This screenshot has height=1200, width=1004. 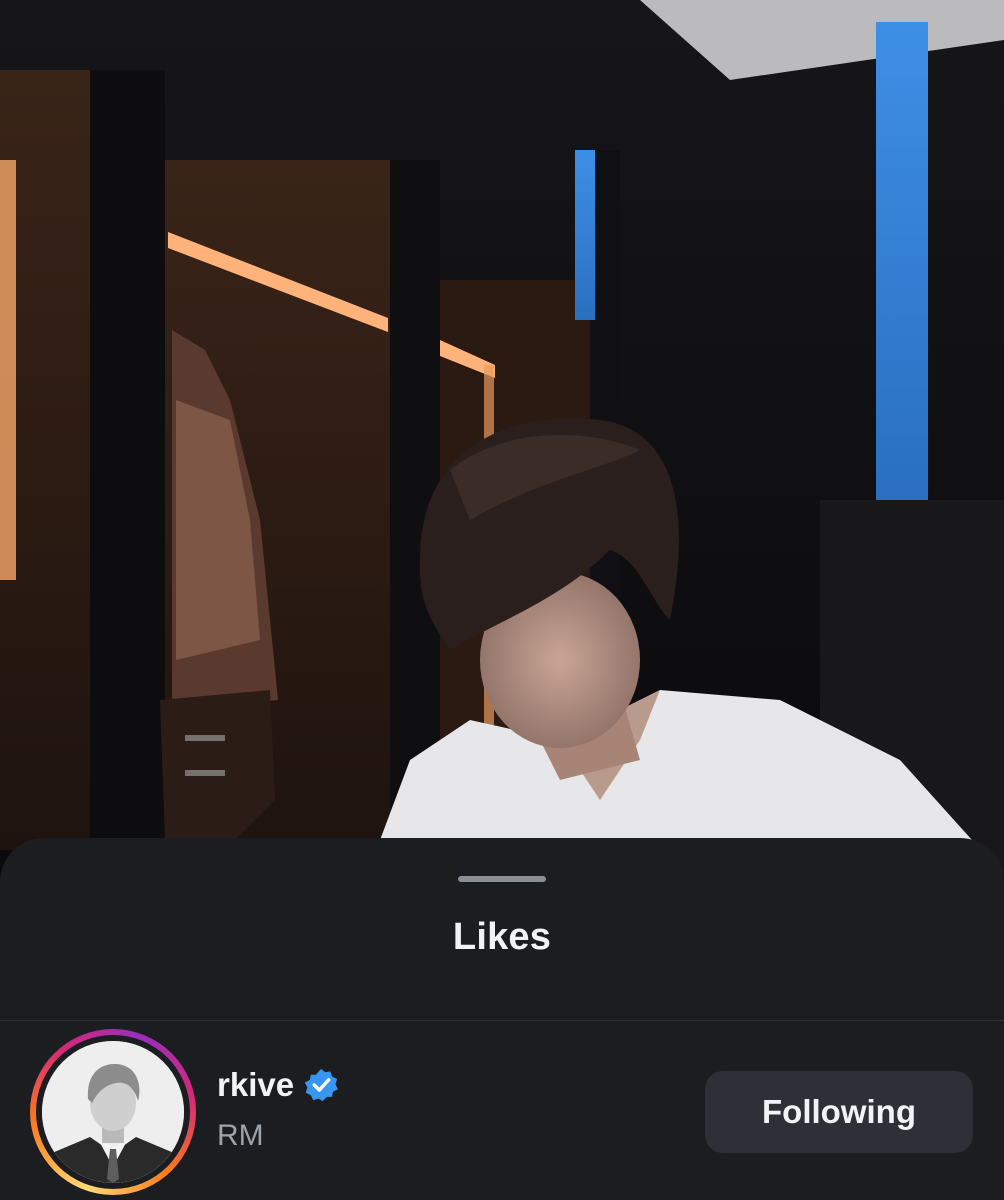 What do you see at coordinates (240, 1135) in the screenshot?
I see `full-name: RM` at bounding box center [240, 1135].